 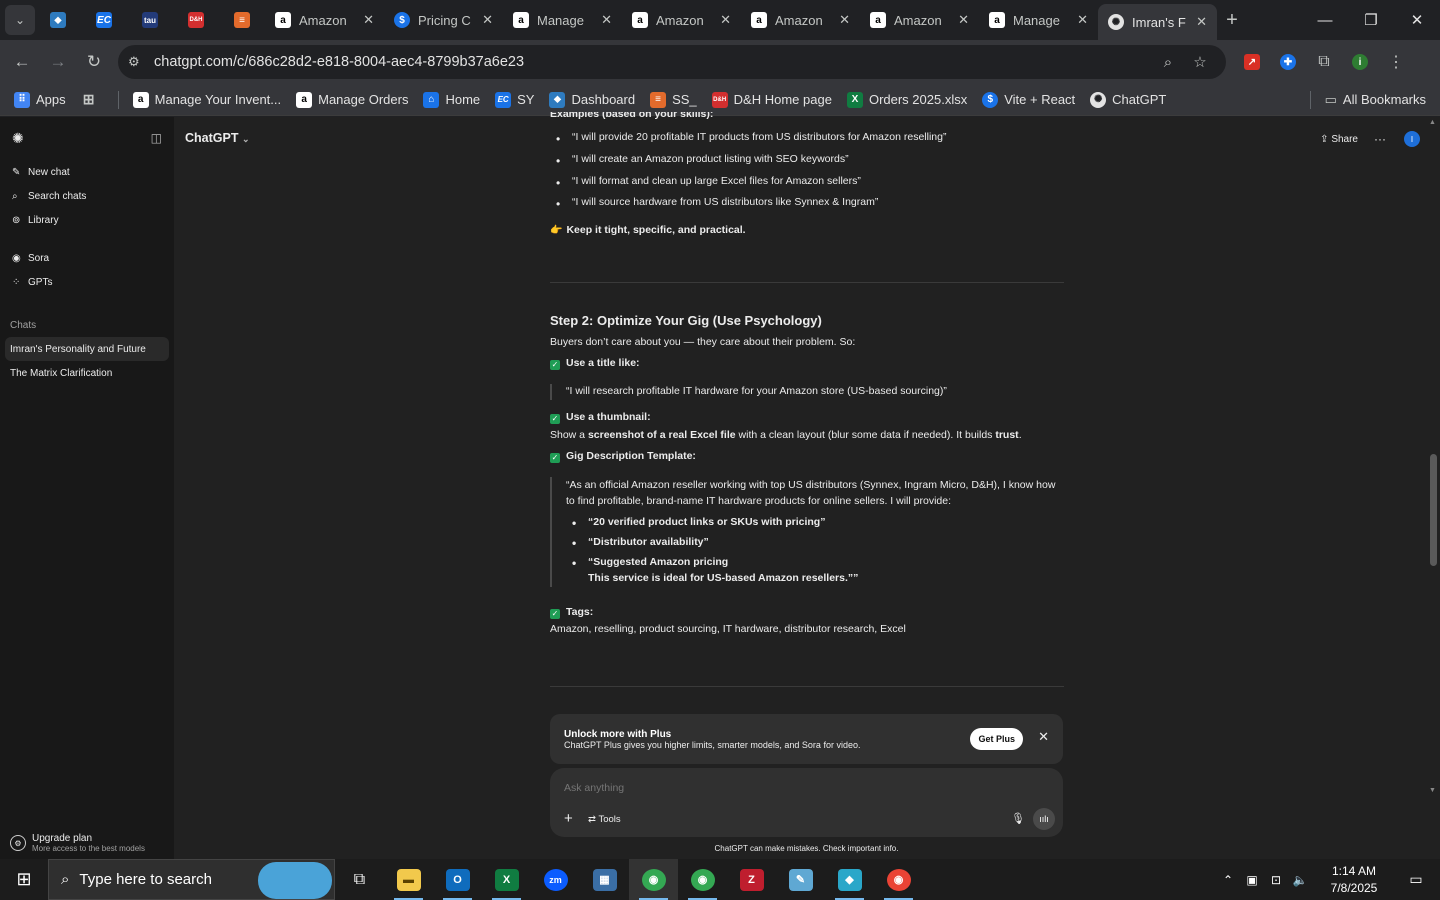 What do you see at coordinates (1360, 62) in the screenshot?
I see `profile-avatar: i` at bounding box center [1360, 62].